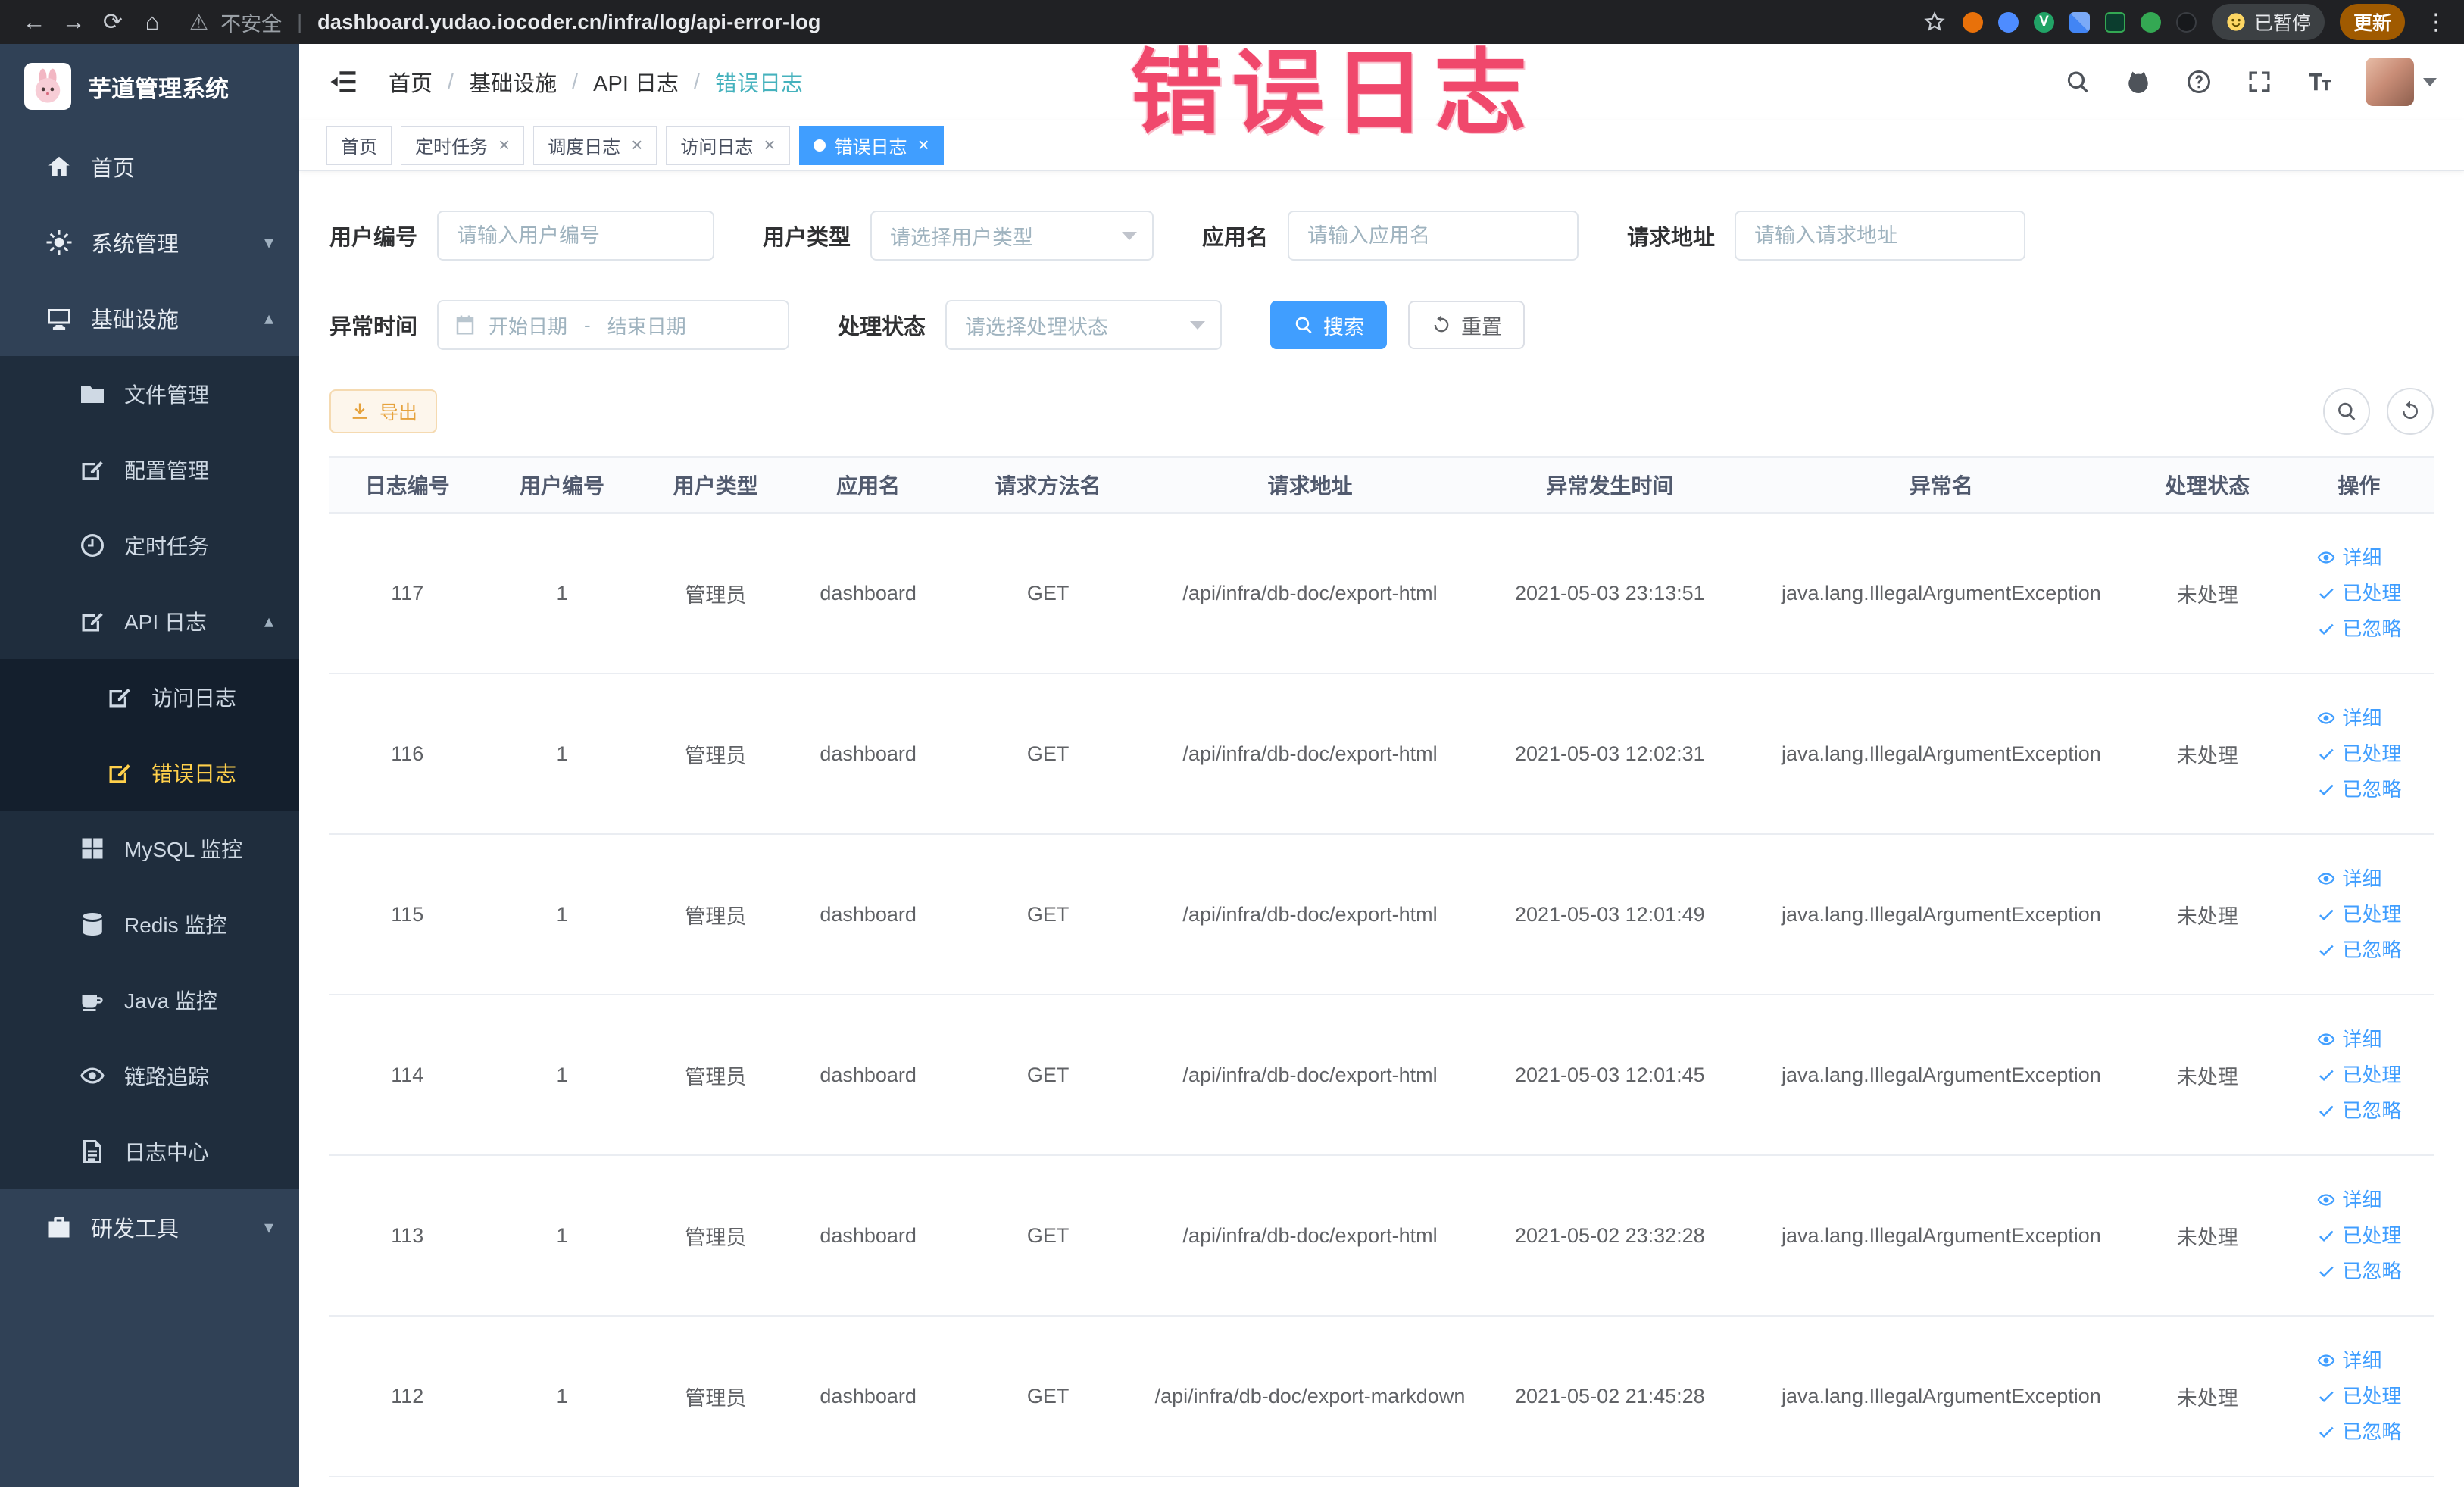 The width and height of the screenshot is (2464, 1487). Describe the element at coordinates (576, 236) in the screenshot. I see `user-id-input` at that location.